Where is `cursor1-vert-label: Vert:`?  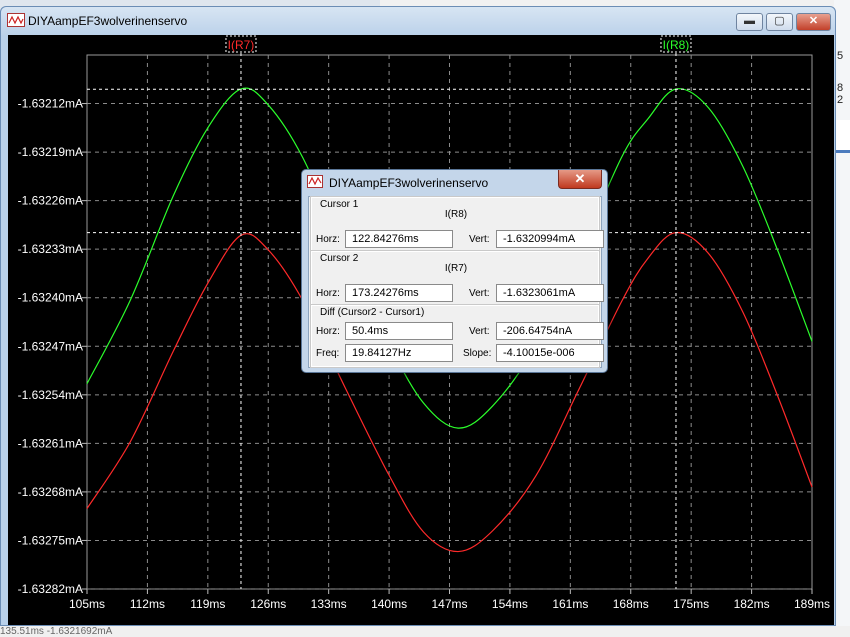
cursor1-vert-label: Vert: is located at coordinates (479, 239).